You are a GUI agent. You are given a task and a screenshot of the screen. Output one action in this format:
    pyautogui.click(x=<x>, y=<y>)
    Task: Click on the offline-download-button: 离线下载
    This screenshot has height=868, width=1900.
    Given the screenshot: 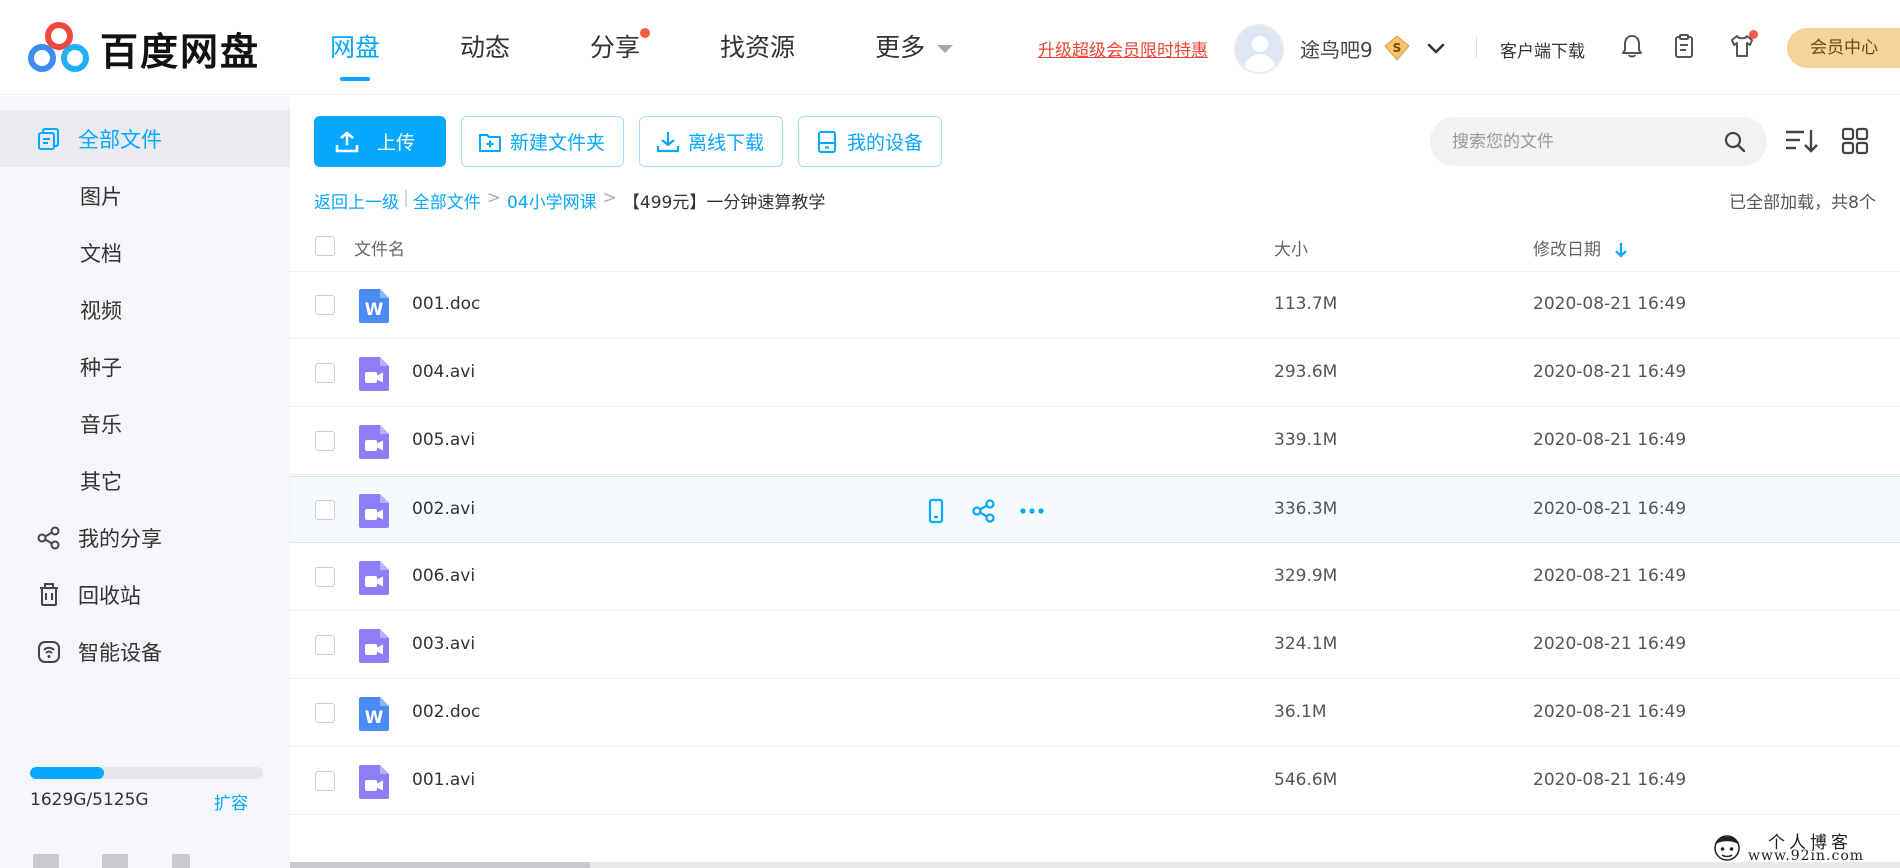 What is the action you would take?
    pyautogui.click(x=711, y=141)
    